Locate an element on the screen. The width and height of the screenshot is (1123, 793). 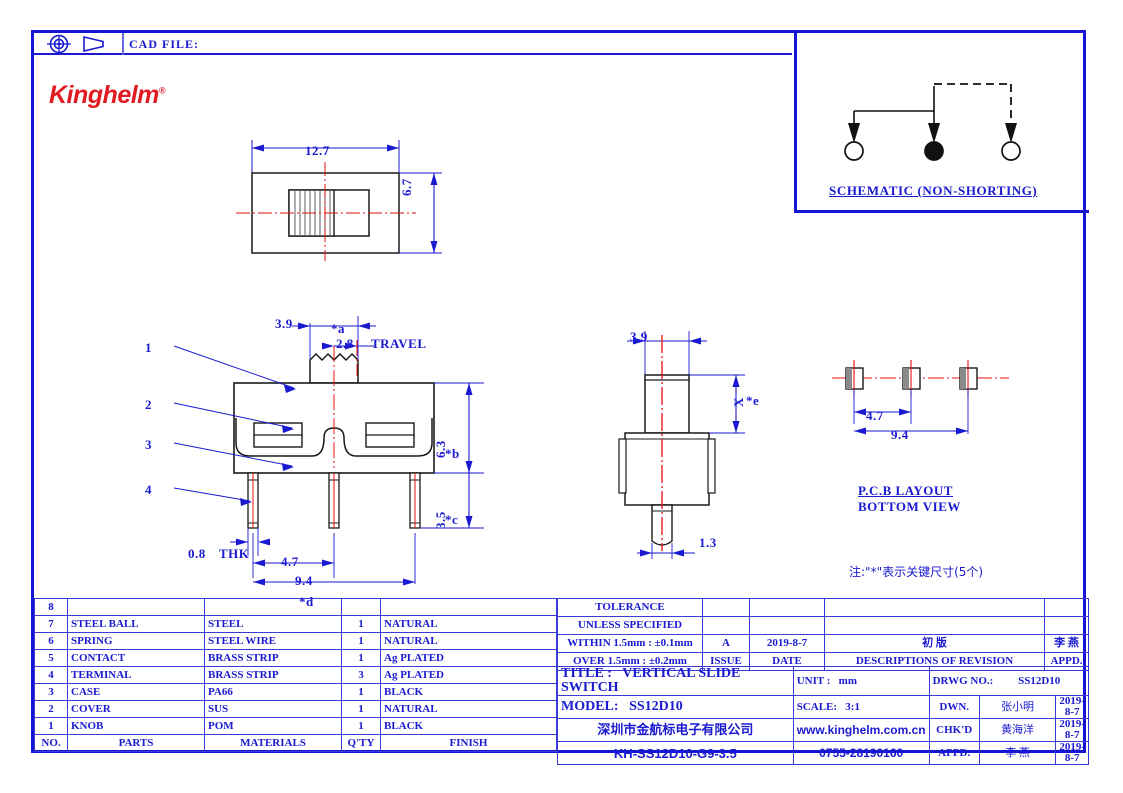
parts-cell-no: 6 is located at coordinates (51, 641).